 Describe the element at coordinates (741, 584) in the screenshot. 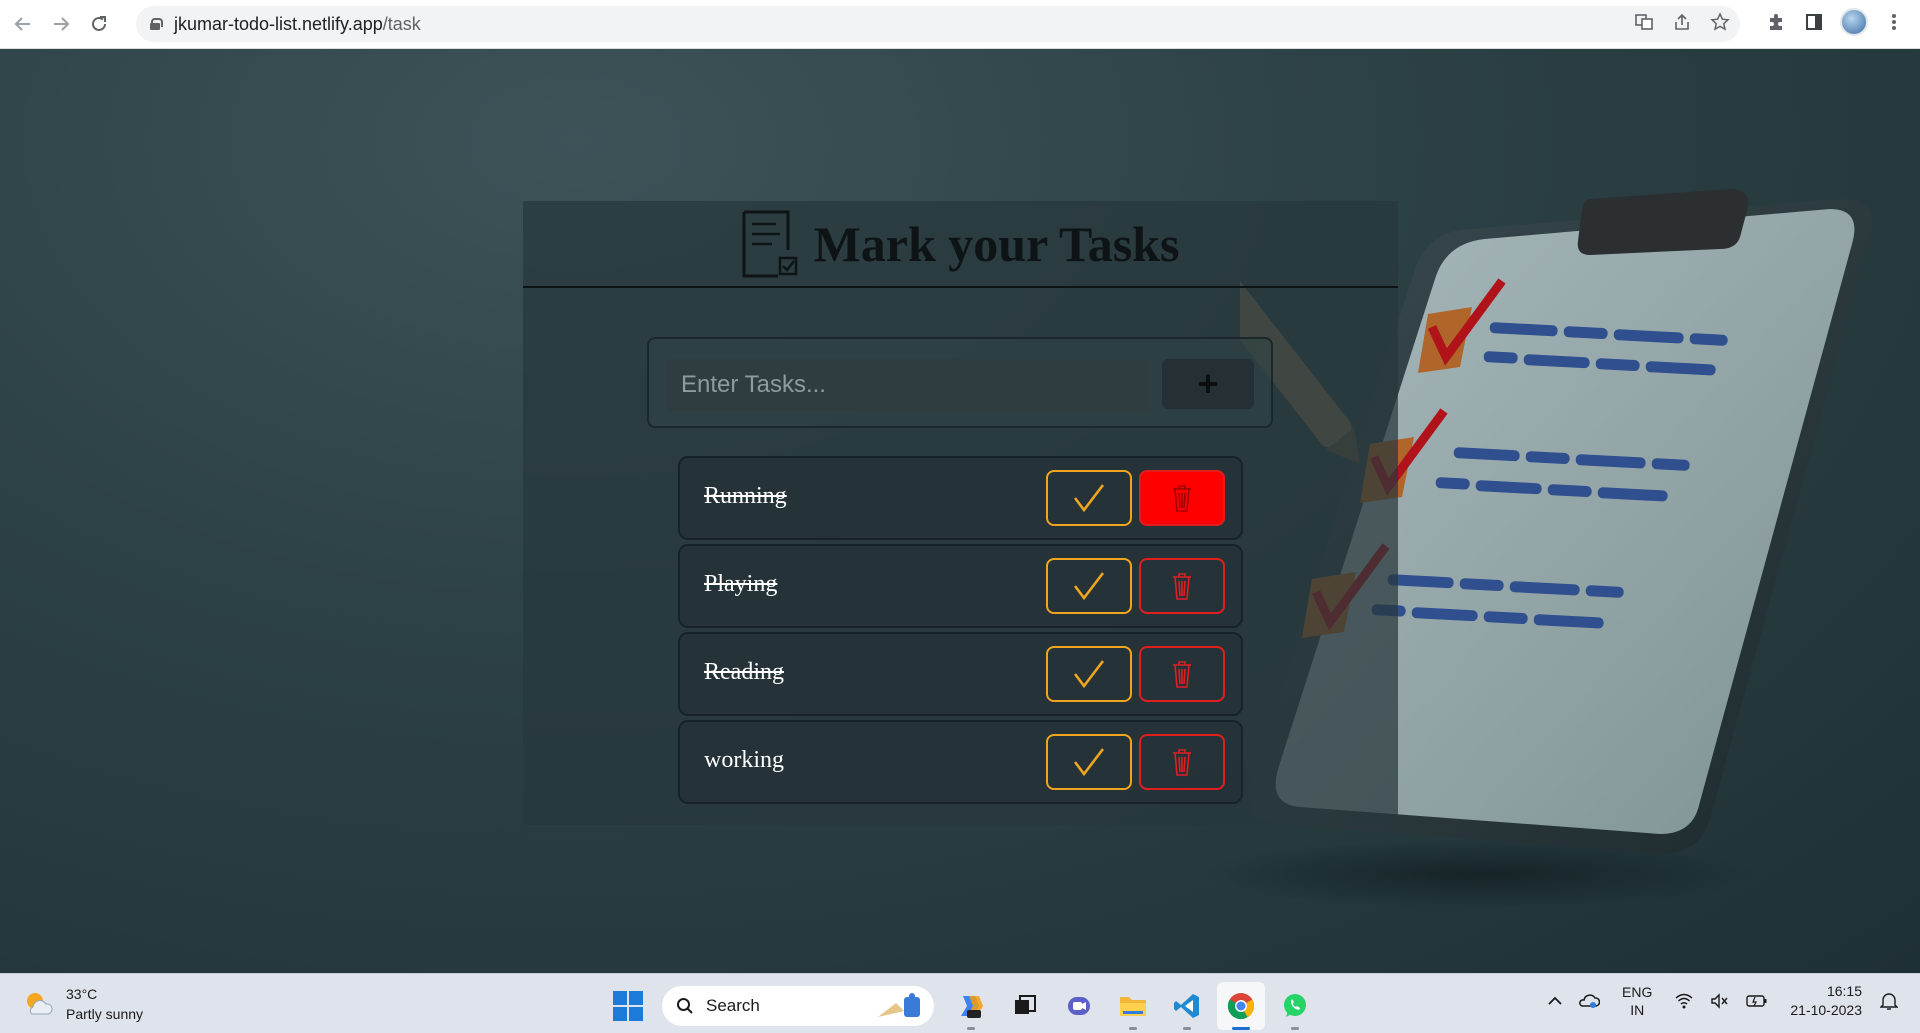

I see `task-label: Playing` at that location.